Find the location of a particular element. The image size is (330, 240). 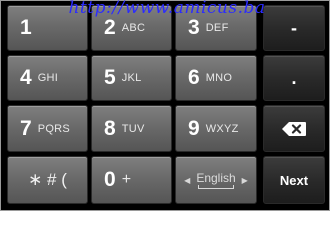

key-9: 9 WXYZ is located at coordinates (216, 128).